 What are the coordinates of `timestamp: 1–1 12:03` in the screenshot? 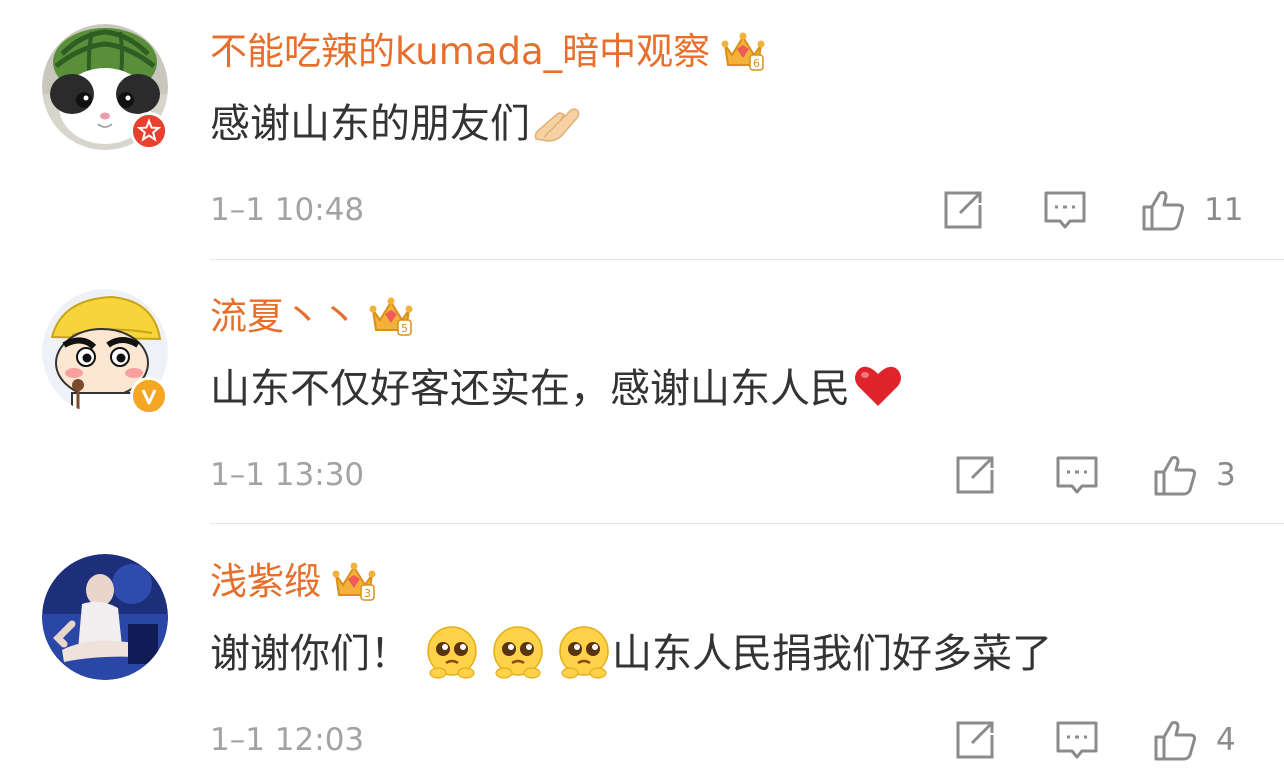 It's located at (287, 740).